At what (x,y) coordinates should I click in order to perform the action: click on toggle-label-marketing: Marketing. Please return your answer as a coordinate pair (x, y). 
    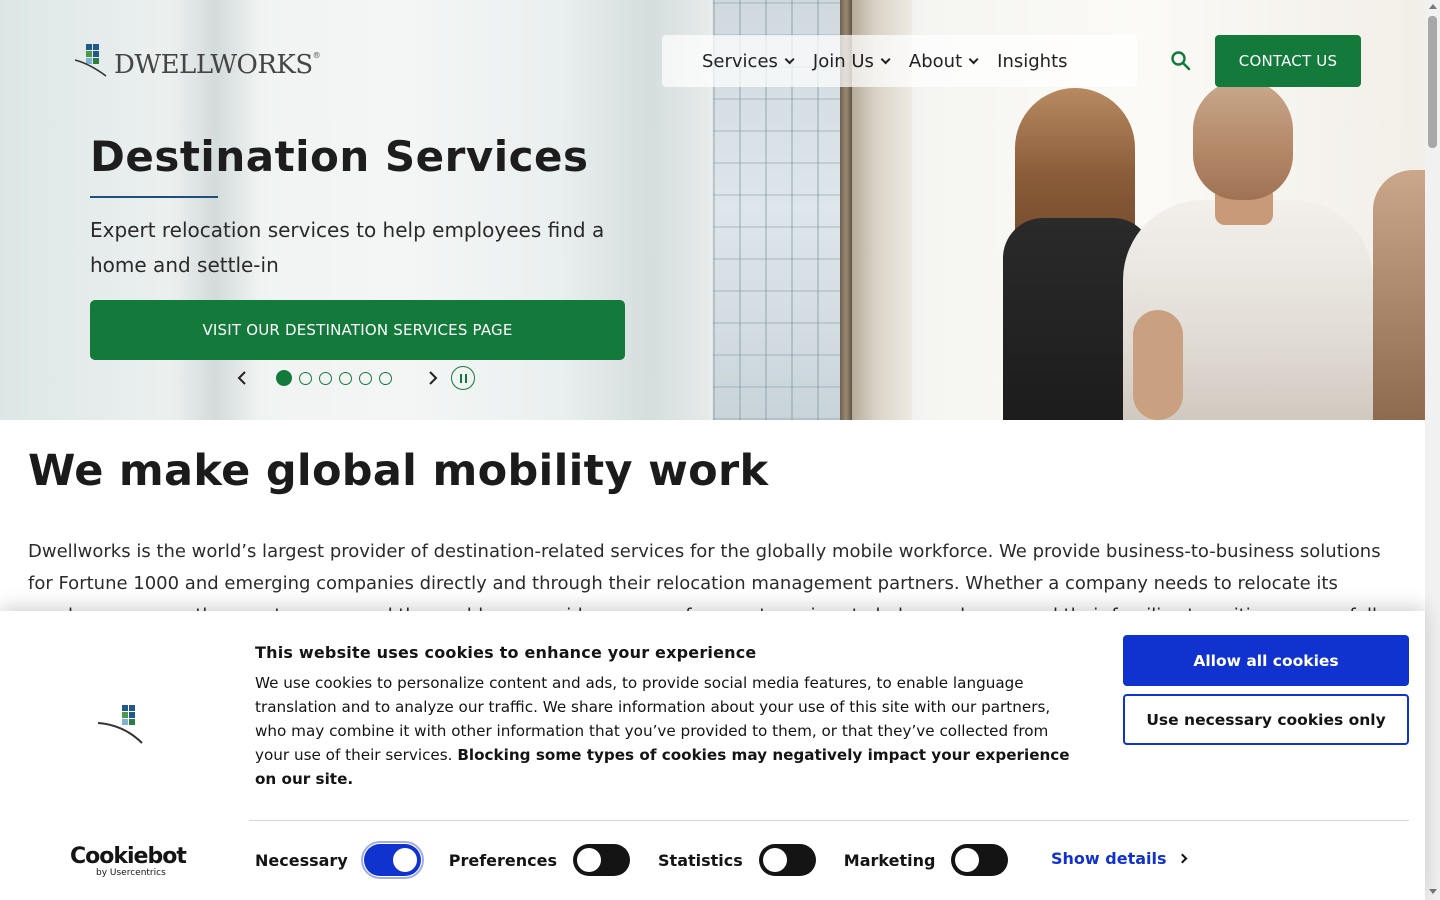
    Looking at the image, I should click on (889, 860).